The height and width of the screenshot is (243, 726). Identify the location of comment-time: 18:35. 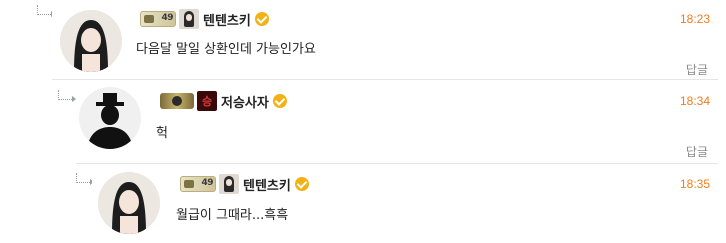
(694, 184).